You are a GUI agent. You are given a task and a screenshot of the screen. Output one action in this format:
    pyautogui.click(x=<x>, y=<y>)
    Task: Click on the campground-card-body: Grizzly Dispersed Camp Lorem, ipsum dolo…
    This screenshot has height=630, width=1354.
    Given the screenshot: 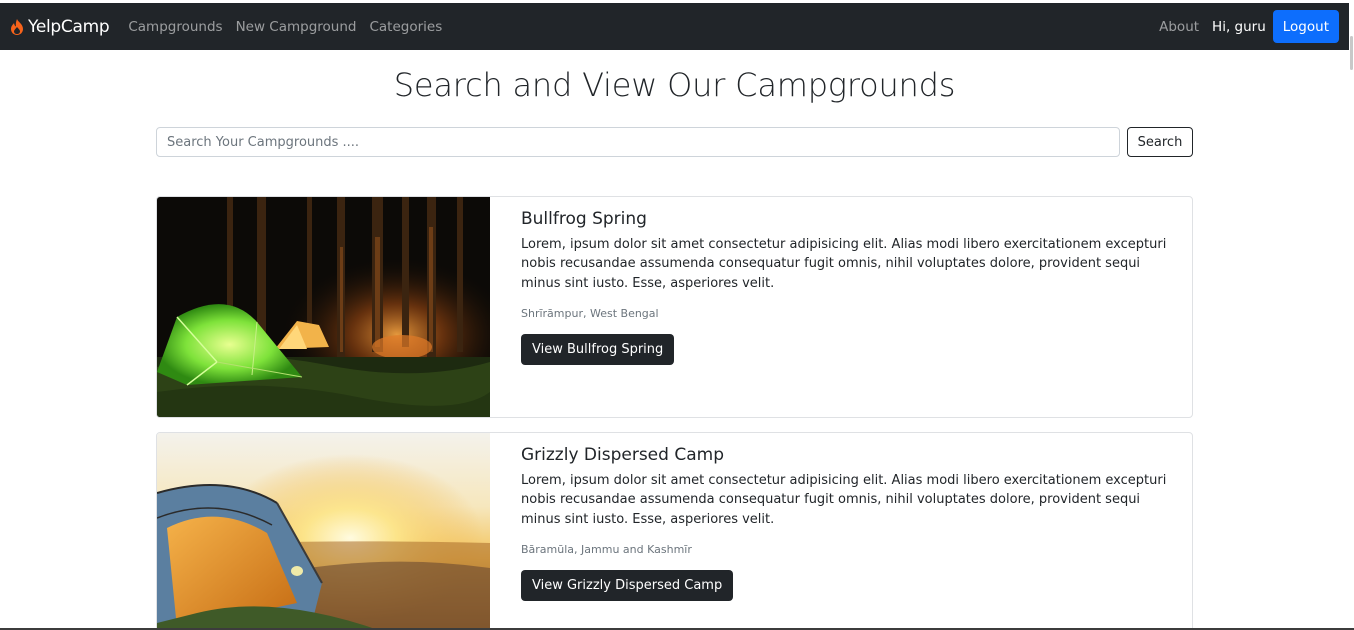 What is the action you would take?
    pyautogui.click(x=847, y=517)
    